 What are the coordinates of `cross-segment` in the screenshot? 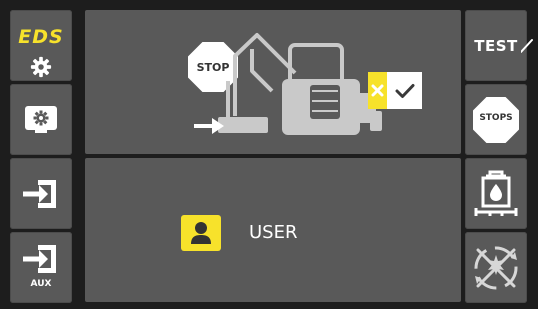 It's located at (377, 90).